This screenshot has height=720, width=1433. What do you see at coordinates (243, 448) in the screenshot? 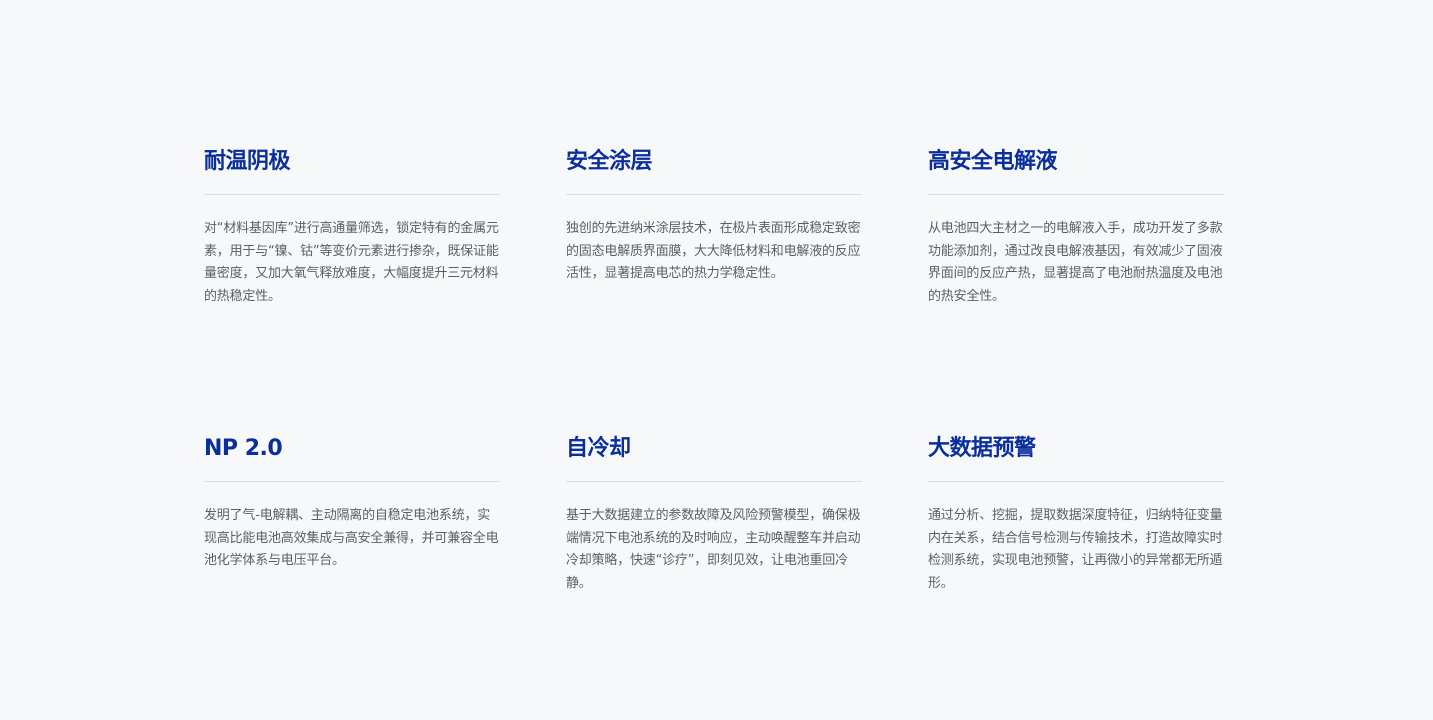
I see `feature-title: NP 2.0` at bounding box center [243, 448].